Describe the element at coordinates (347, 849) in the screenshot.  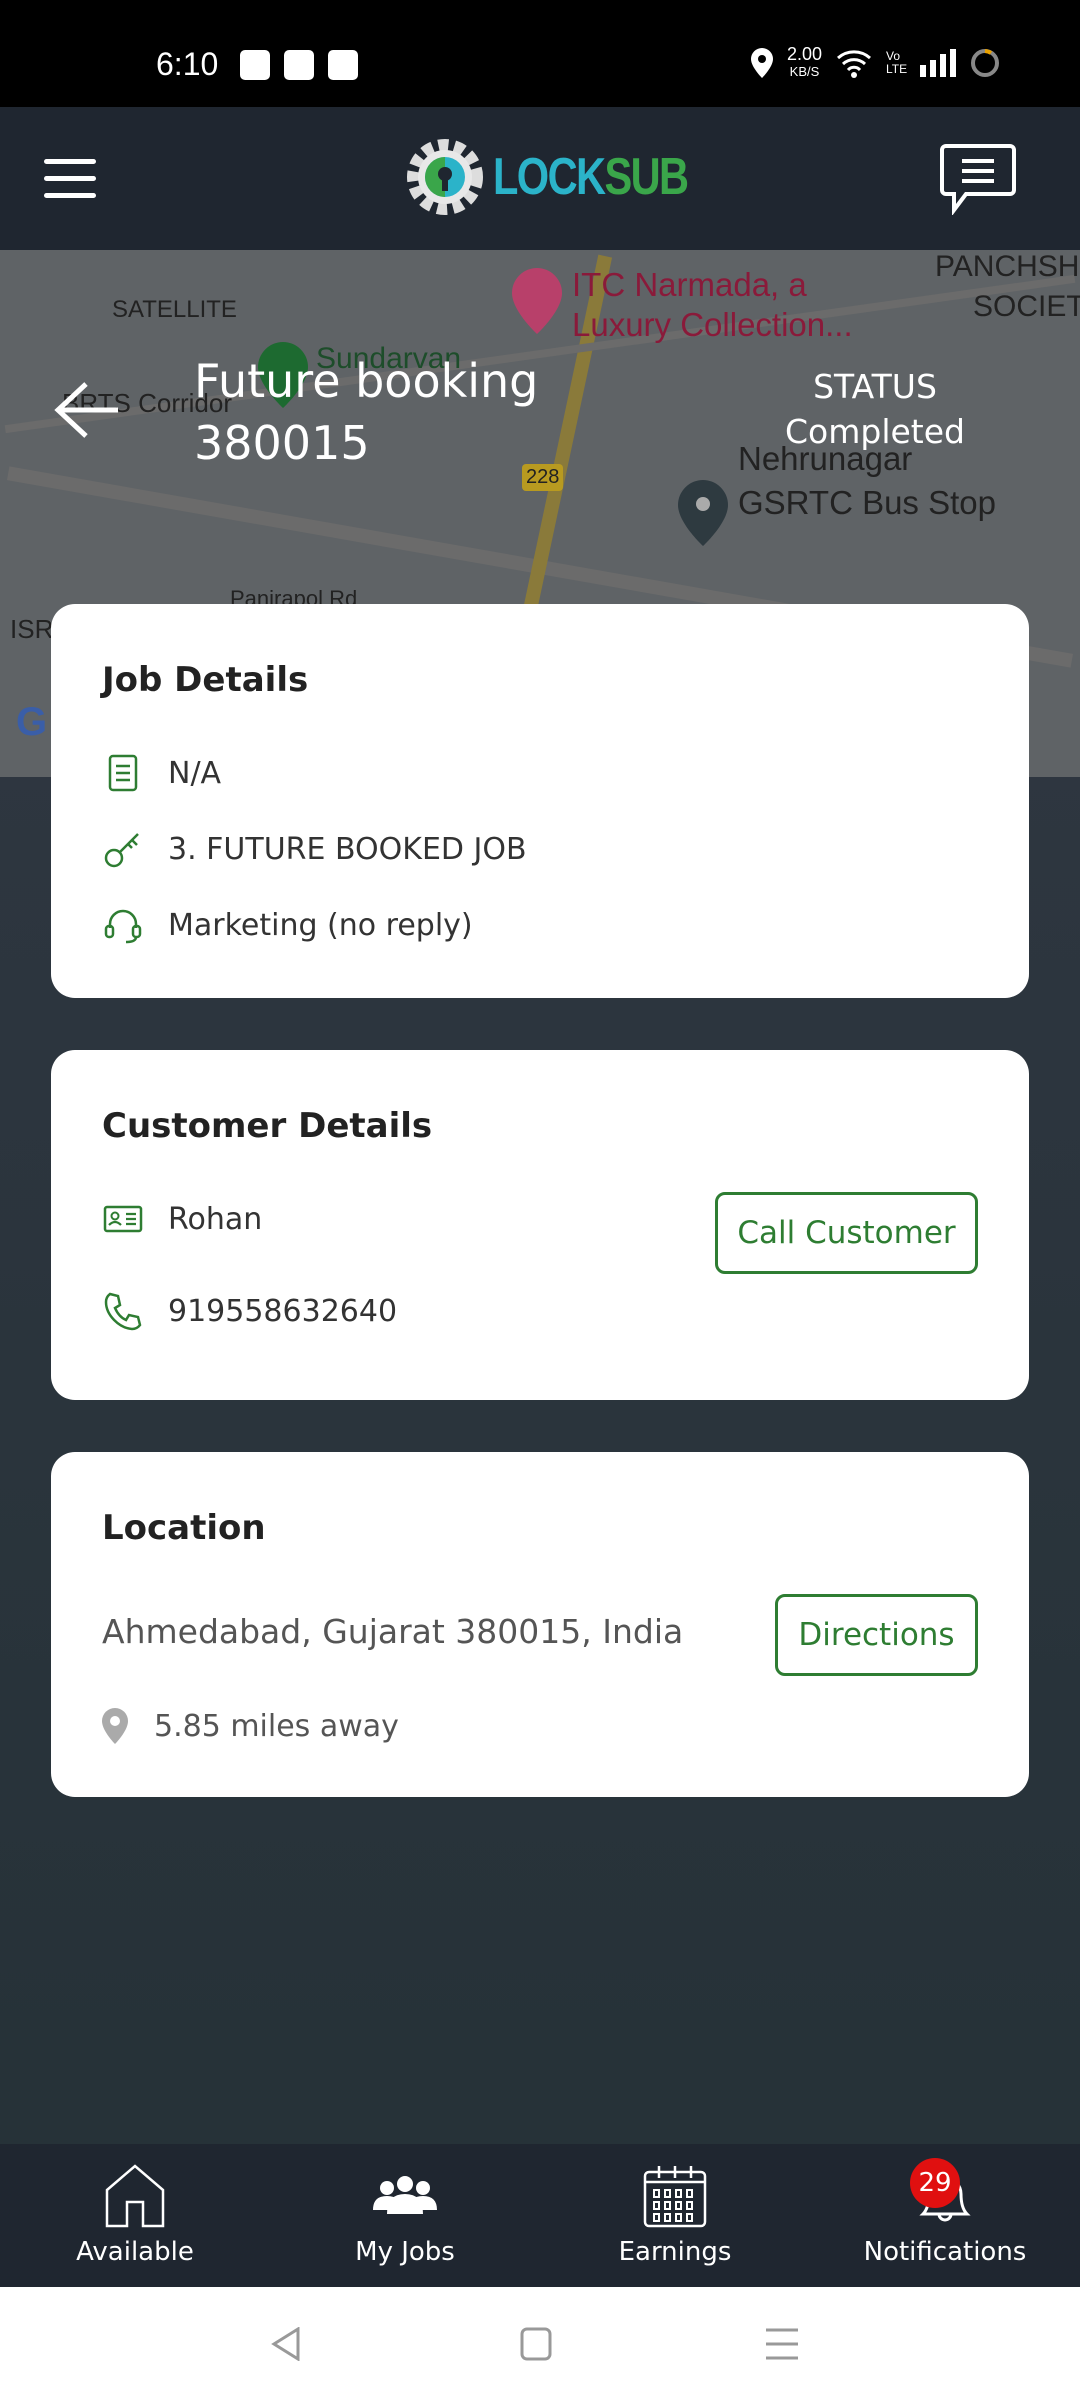
I see `job-type: 3. FUTURE BOOKED JOB` at that location.